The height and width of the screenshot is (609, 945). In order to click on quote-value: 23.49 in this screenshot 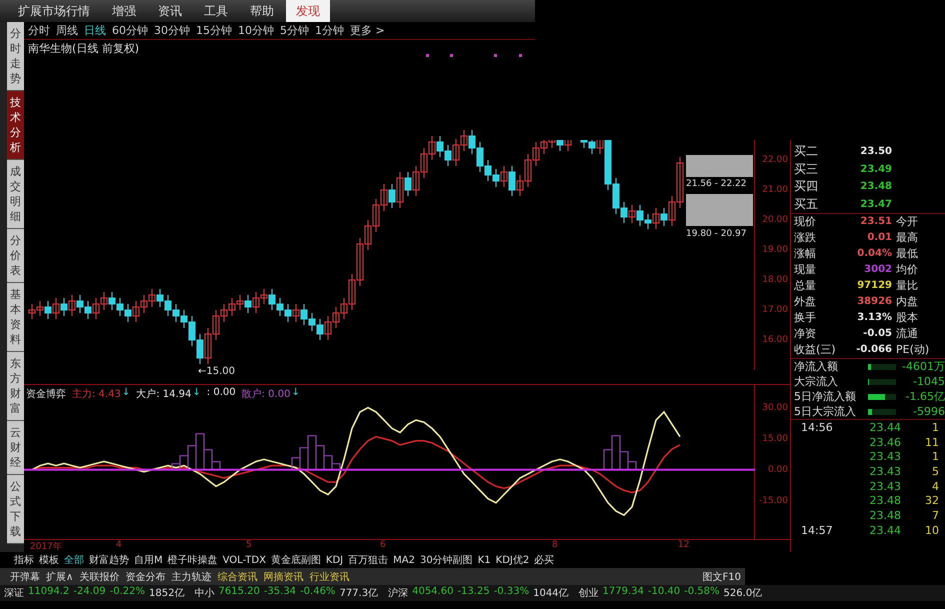, I will do `click(875, 169)`.